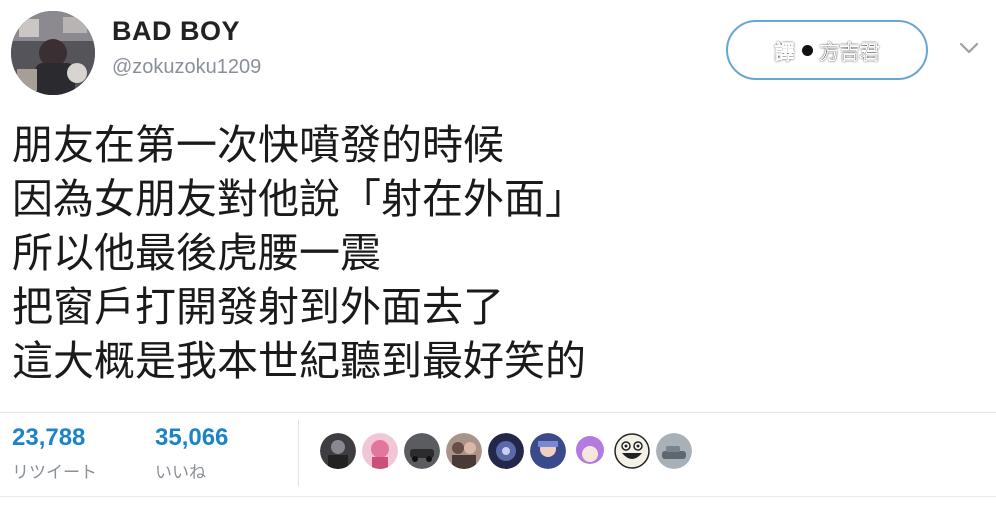 Image resolution: width=996 pixels, height=519 pixels. Describe the element at coordinates (498, 496) in the screenshot. I see `stats-divider-bottom` at that location.